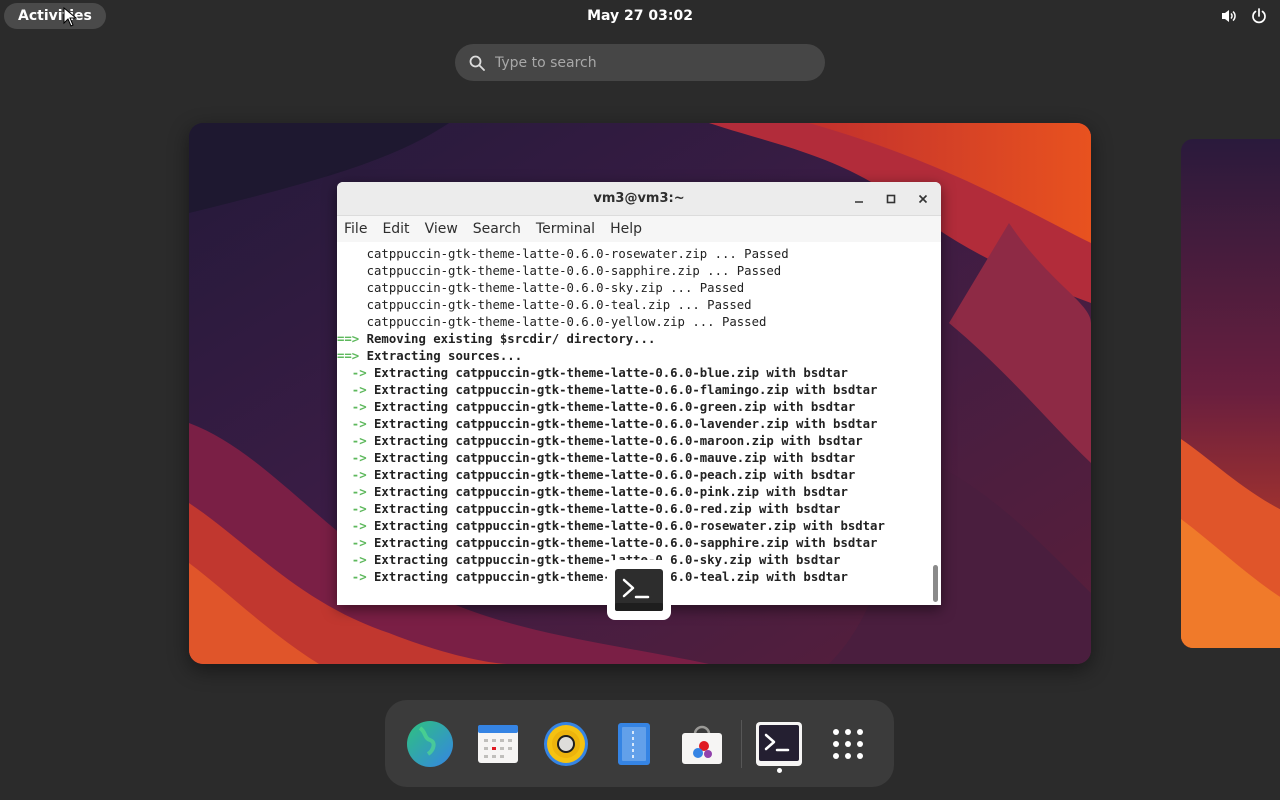 This screenshot has width=1280, height=800. I want to click on clock: May 27 03:02, so click(640, 16).